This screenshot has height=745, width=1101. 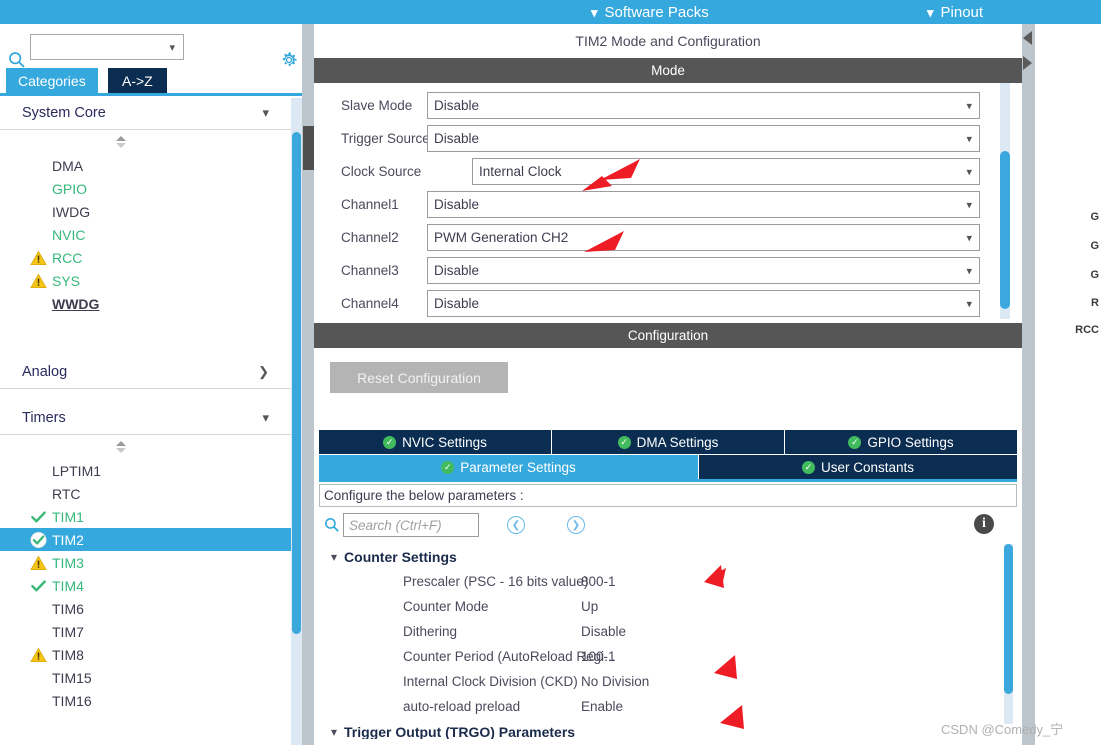 I want to click on tree-group-analog: Analog ❯, so click(x=145, y=372).